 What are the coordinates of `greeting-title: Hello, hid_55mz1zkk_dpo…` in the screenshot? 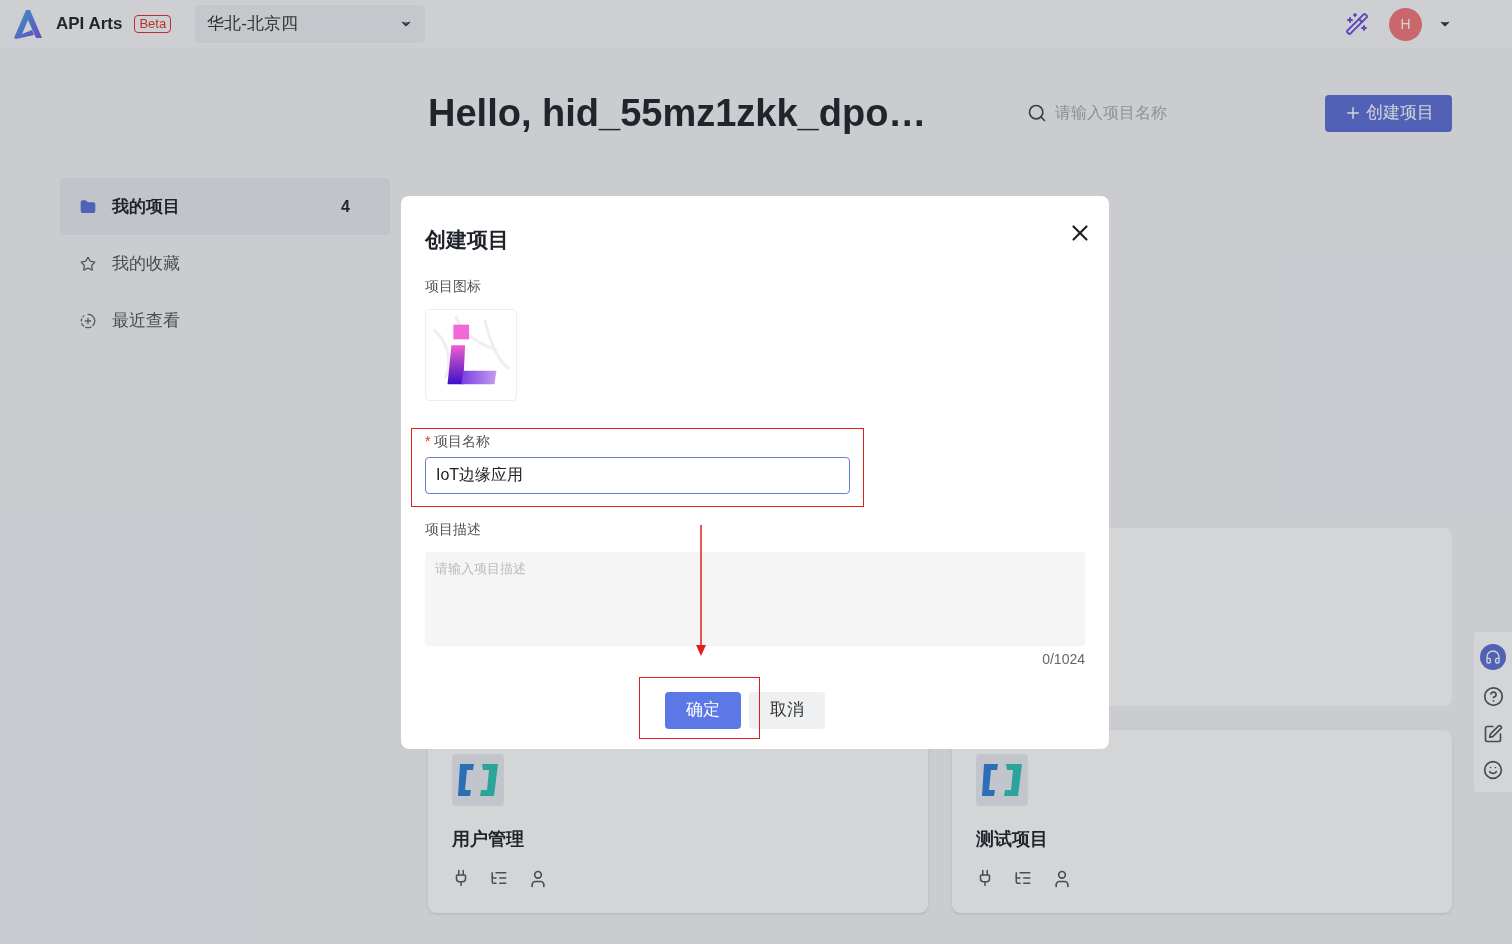 It's located at (677, 113).